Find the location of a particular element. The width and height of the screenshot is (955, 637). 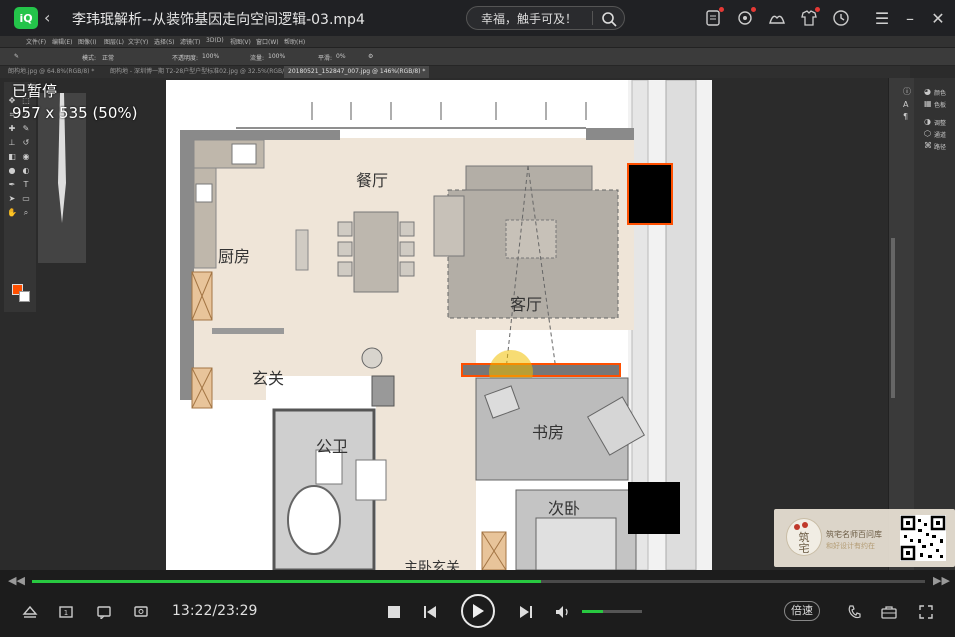

paths-panel-icon: ⌘ is located at coordinates (928, 146).